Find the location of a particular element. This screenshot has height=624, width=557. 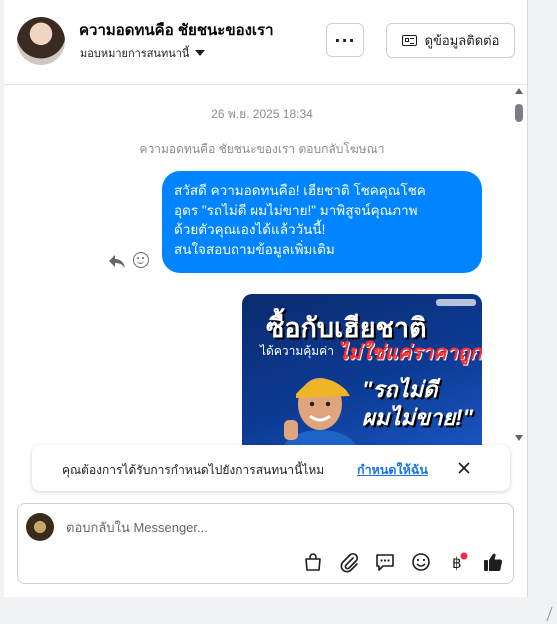

assign-conversation-dropdown: มอบหมายการสนทนานี้ is located at coordinates (143, 53).